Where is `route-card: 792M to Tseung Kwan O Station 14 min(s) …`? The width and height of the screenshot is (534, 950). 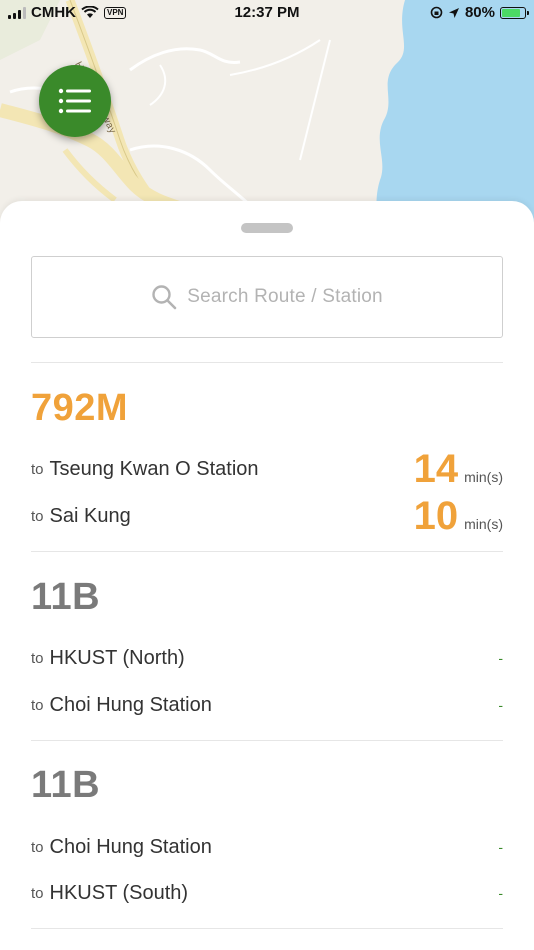 route-card: 792M to Tseung Kwan O Station 14 min(s) … is located at coordinates (267, 467).